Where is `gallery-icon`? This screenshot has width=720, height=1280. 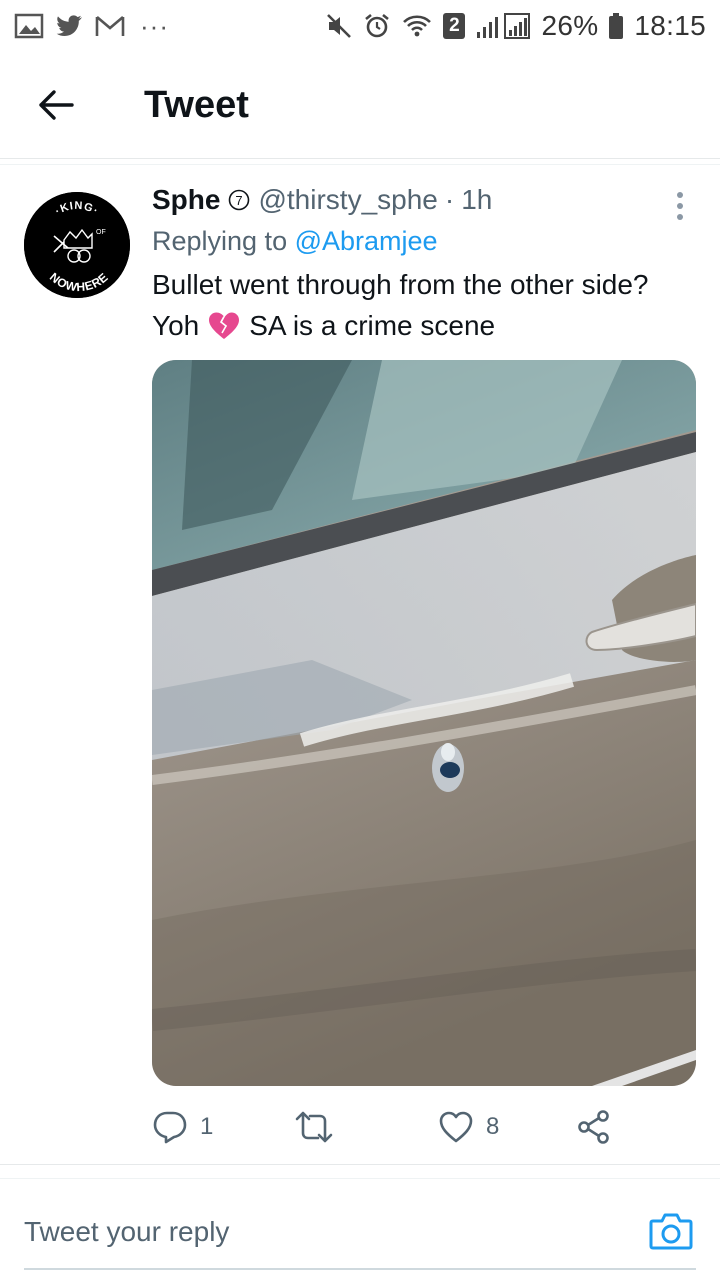 gallery-icon is located at coordinates (29, 26).